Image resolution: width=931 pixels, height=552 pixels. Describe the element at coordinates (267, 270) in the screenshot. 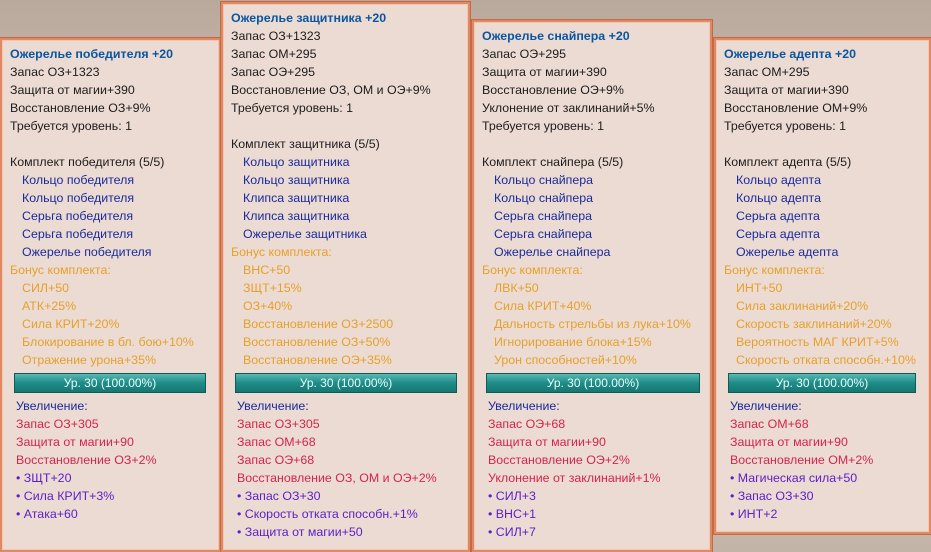

I see `set-bonus: ВНС+50` at that location.